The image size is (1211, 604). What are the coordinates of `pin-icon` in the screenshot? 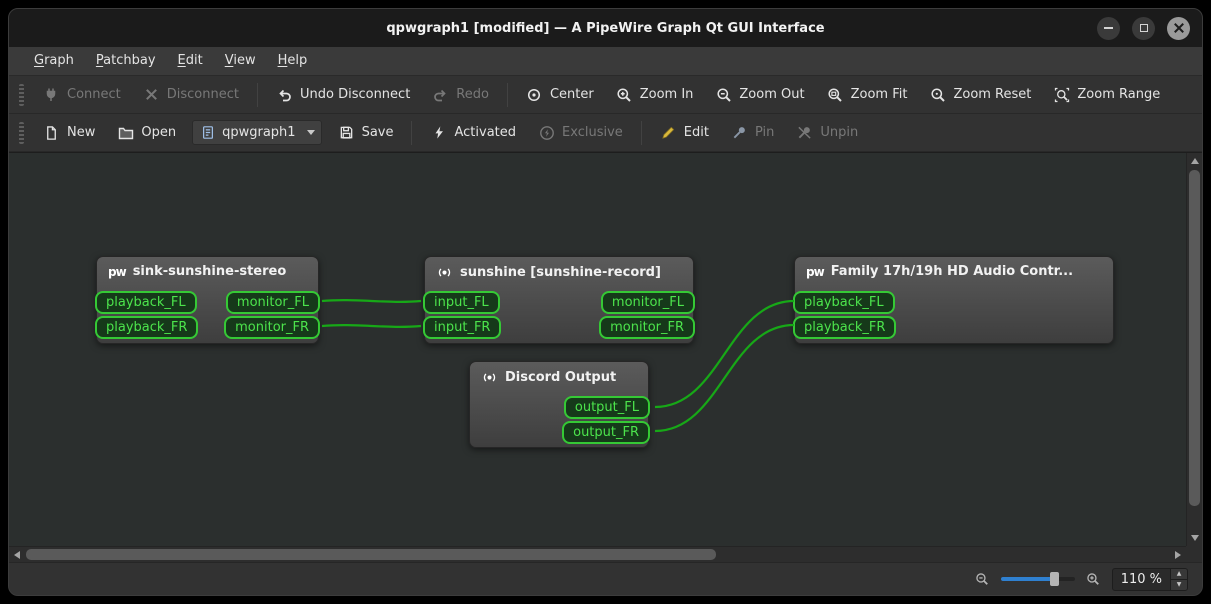 It's located at (739, 132).